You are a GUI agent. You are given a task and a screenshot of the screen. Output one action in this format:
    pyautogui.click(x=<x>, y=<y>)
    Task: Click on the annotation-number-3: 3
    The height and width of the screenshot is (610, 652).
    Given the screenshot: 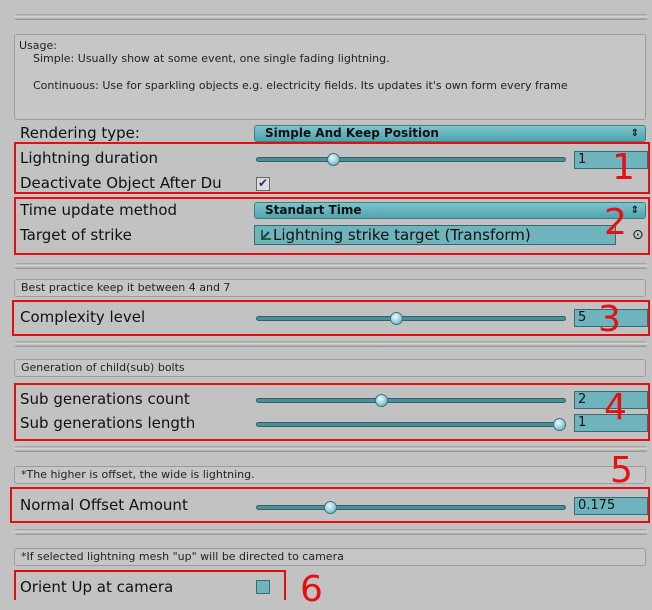 What is the action you would take?
    pyautogui.click(x=609, y=319)
    